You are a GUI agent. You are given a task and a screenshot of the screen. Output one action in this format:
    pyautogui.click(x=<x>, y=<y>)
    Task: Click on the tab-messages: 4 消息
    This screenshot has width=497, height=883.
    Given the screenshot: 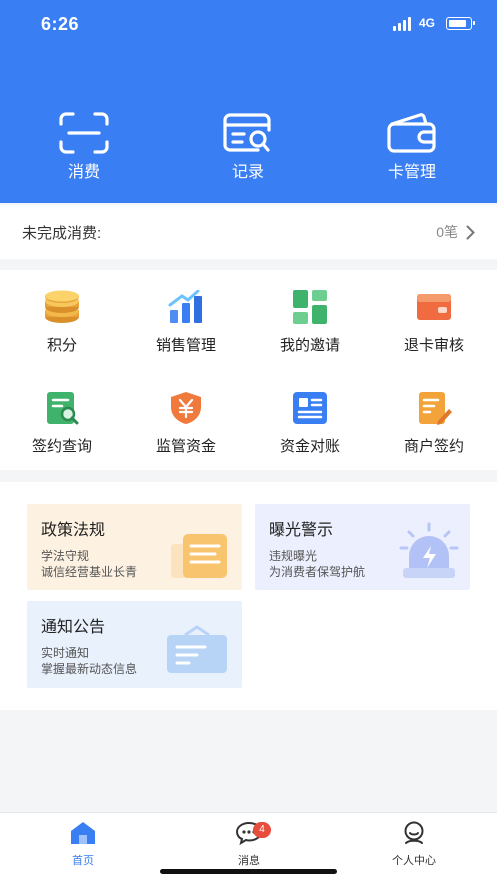 What is the action you would take?
    pyautogui.click(x=249, y=844)
    